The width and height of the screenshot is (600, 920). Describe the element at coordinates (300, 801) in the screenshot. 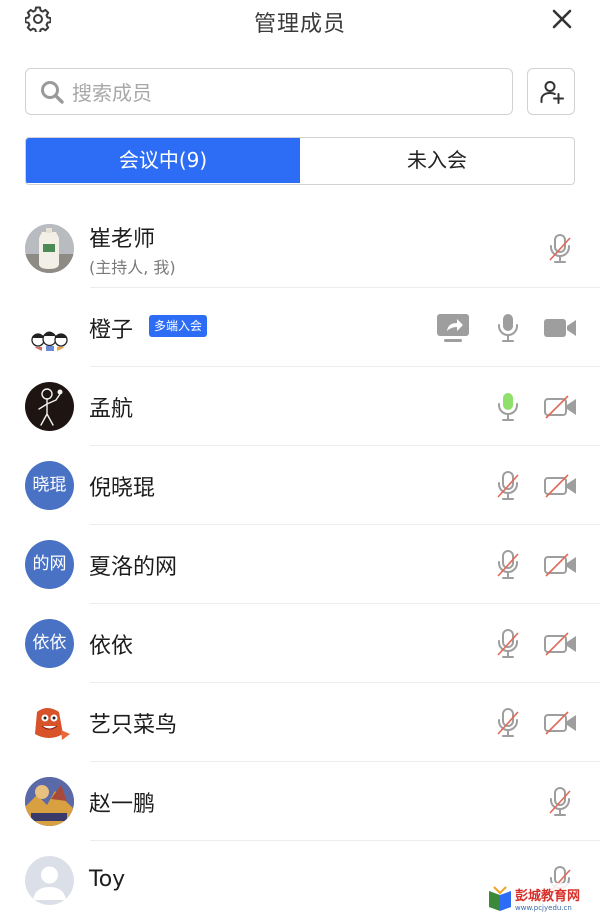

I see `list-item: 赵一鹏` at that location.